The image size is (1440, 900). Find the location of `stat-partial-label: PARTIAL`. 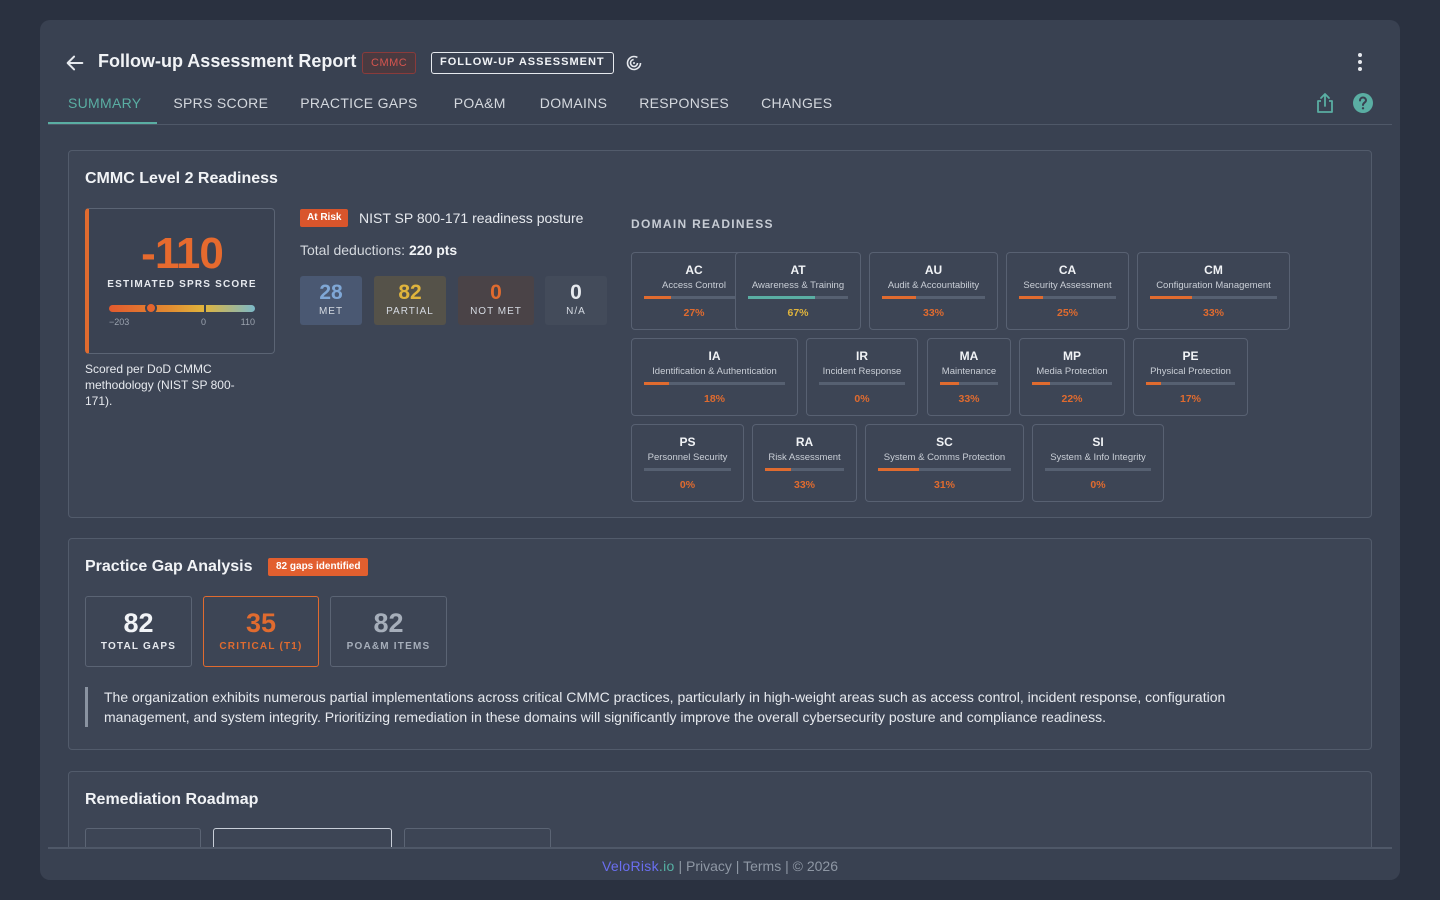

stat-partial-label: PARTIAL is located at coordinates (410, 311).